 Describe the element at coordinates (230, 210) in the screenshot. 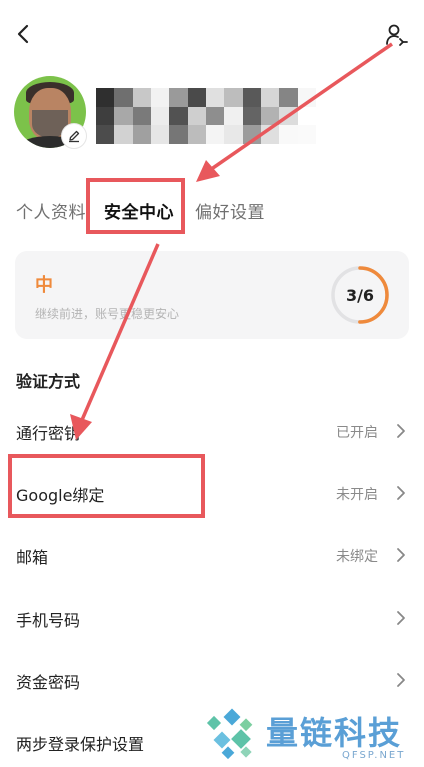

I see `tab-preferences: 偏好设置` at that location.